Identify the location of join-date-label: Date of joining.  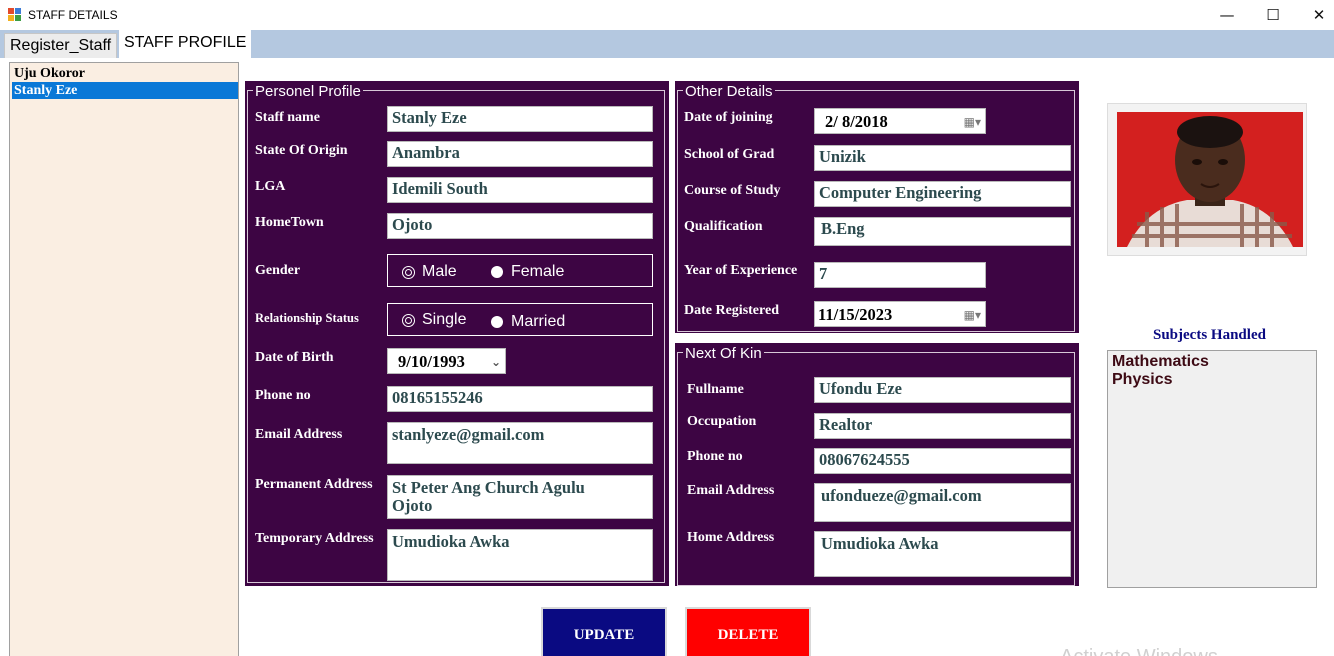
(728, 117).